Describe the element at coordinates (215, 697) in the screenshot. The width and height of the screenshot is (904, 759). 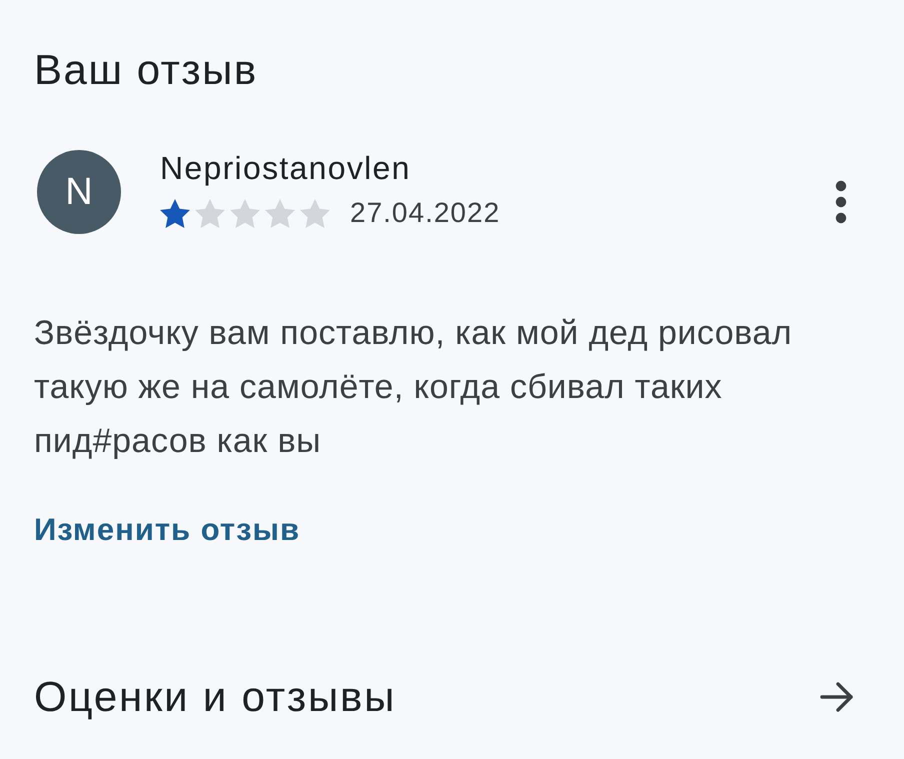
I see `section-title: Оценки и отзывы` at that location.